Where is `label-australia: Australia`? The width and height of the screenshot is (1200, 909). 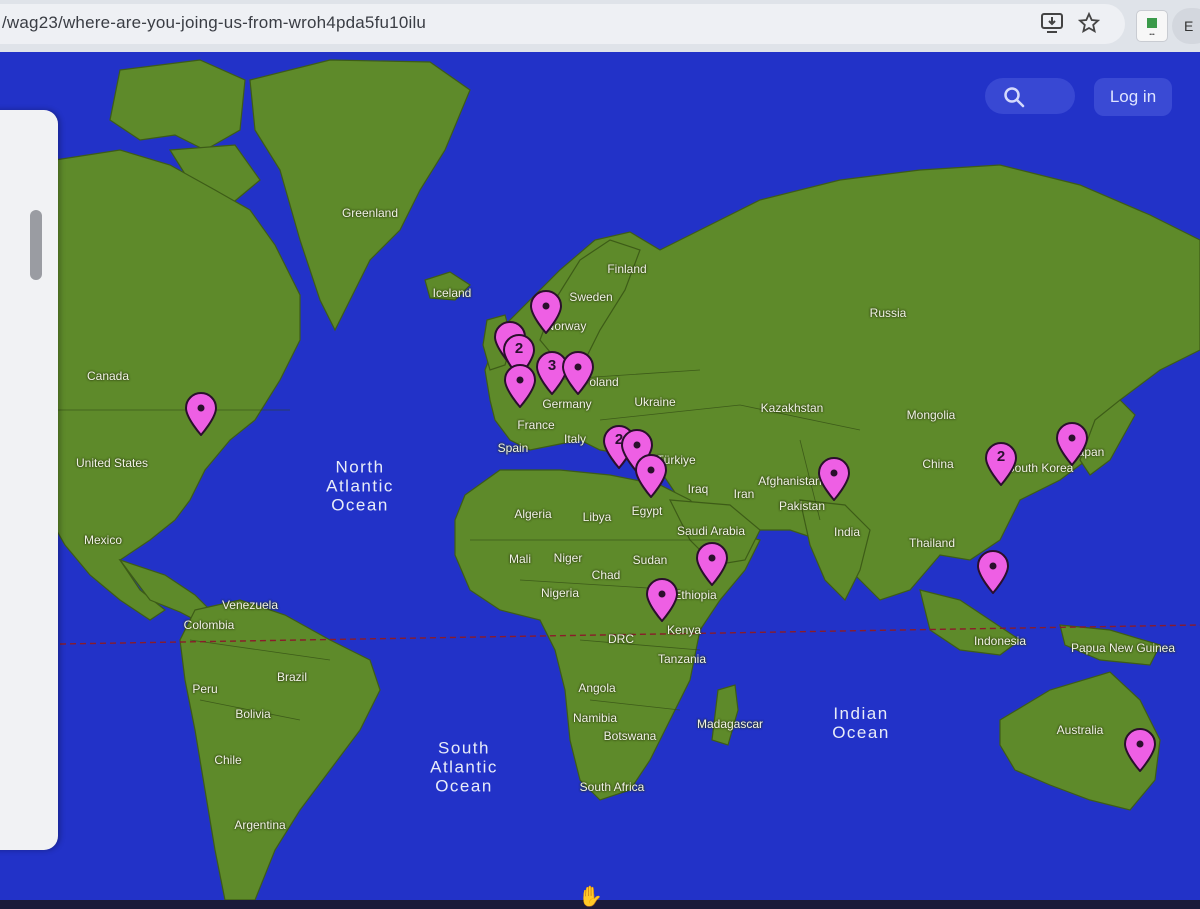 label-australia: Australia is located at coordinates (1080, 730).